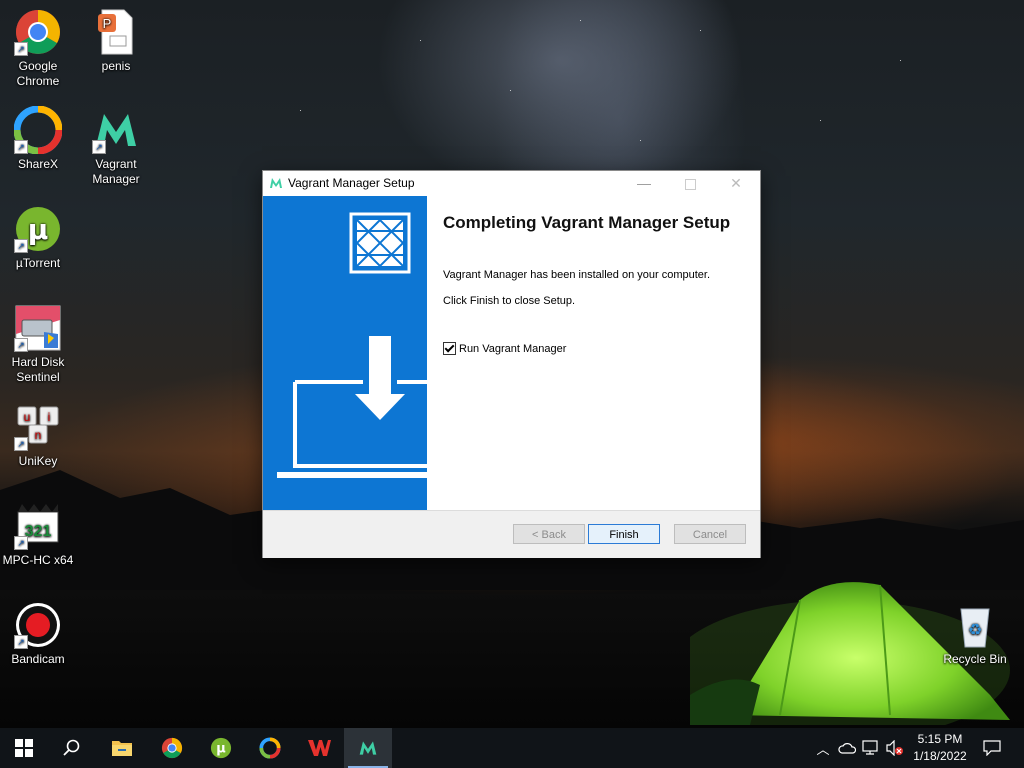 This screenshot has height=768, width=1024. What do you see at coordinates (38, 81) in the screenshot?
I see `icon-label: Chrome` at bounding box center [38, 81].